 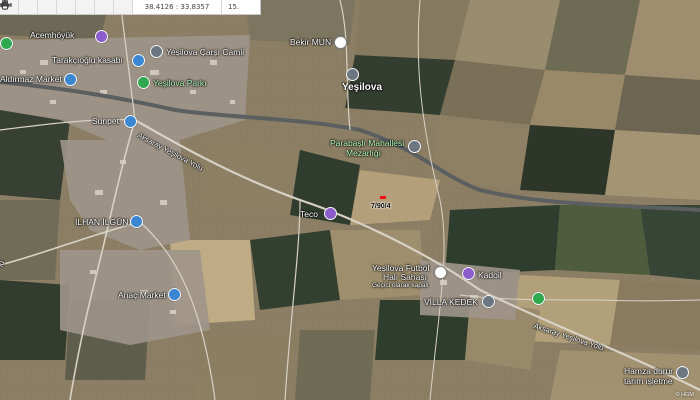 What do you see at coordinates (31, 79) in the screenshot?
I see `label-aldirmaz: Aldırmaz Market` at bounding box center [31, 79].